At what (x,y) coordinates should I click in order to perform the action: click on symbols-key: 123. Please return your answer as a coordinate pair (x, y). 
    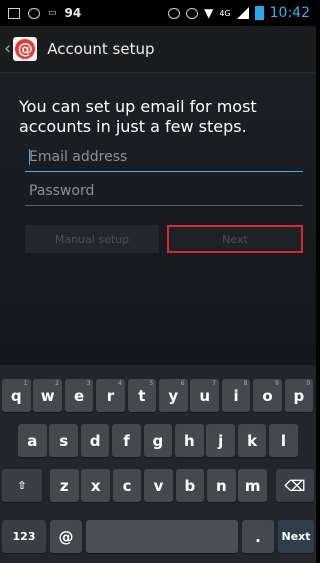
    Looking at the image, I should click on (24, 536).